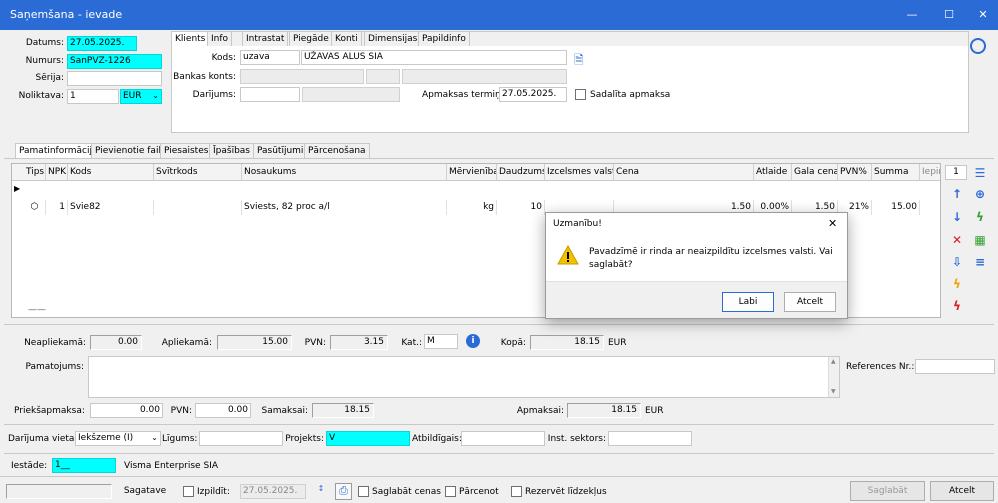  Describe the element at coordinates (930, 172) in the screenshot. I see `col-iepir: Iepir` at that location.